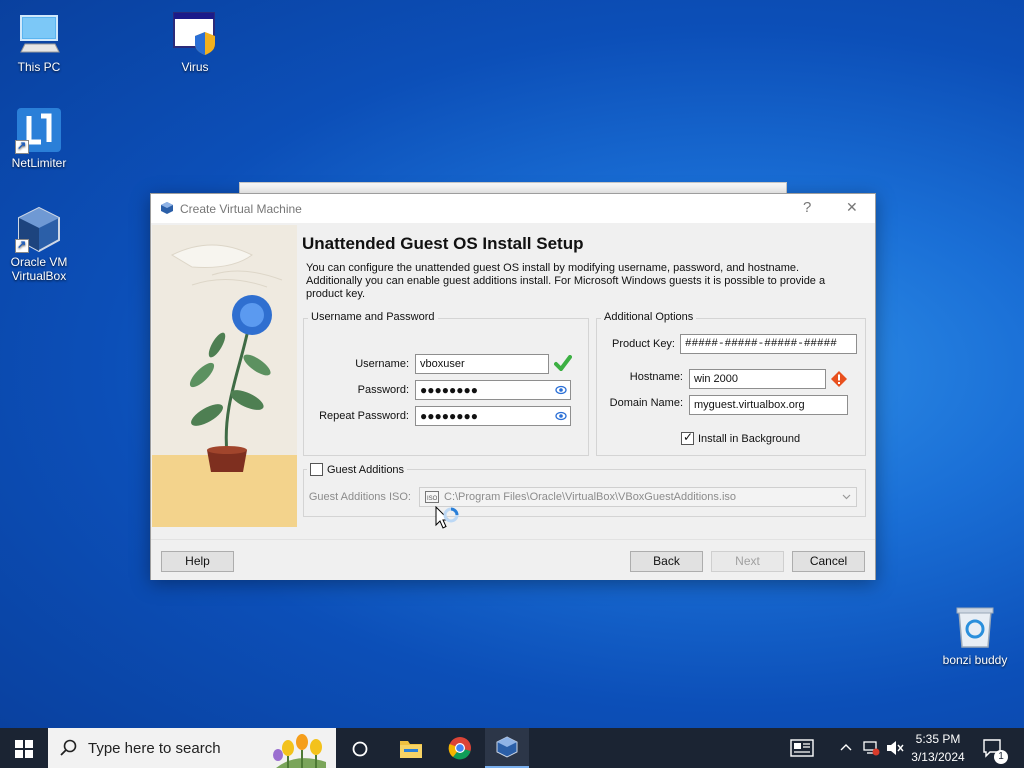 This screenshot has height=768, width=1024. I want to click on username-input: vboxuser, so click(482, 364).